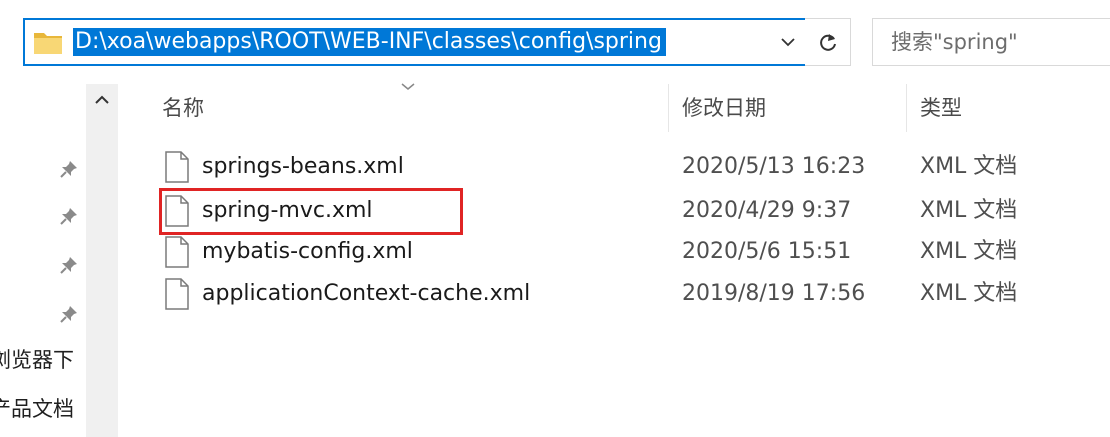 The image size is (1110, 437). Describe the element at coordinates (183, 108) in the screenshot. I see `column-header-name: 名称` at that location.